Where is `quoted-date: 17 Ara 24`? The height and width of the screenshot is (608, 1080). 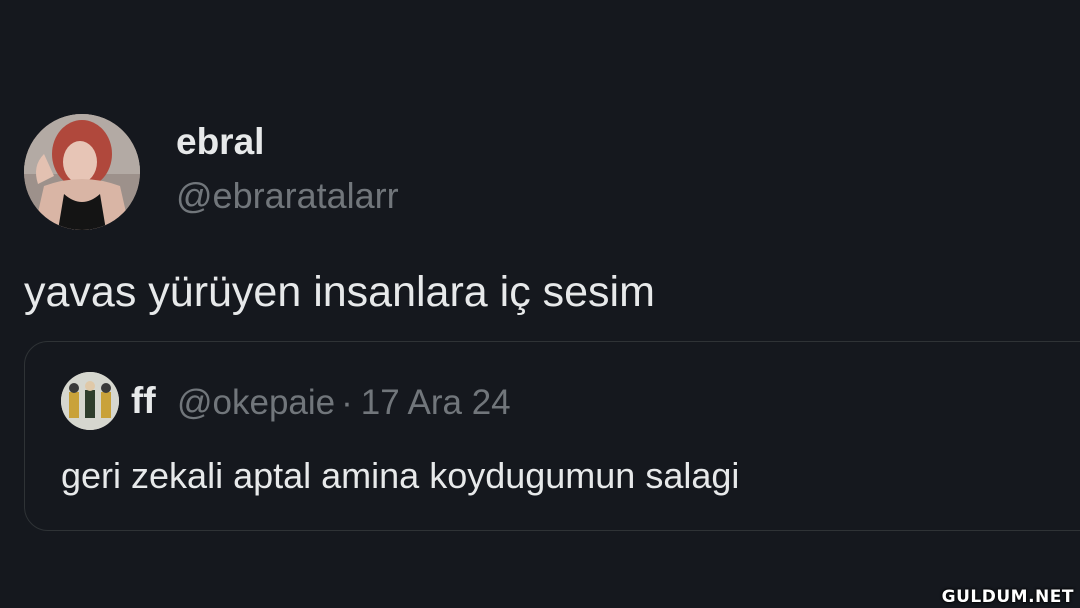
quoted-date: 17 Ara 24 is located at coordinates (436, 402).